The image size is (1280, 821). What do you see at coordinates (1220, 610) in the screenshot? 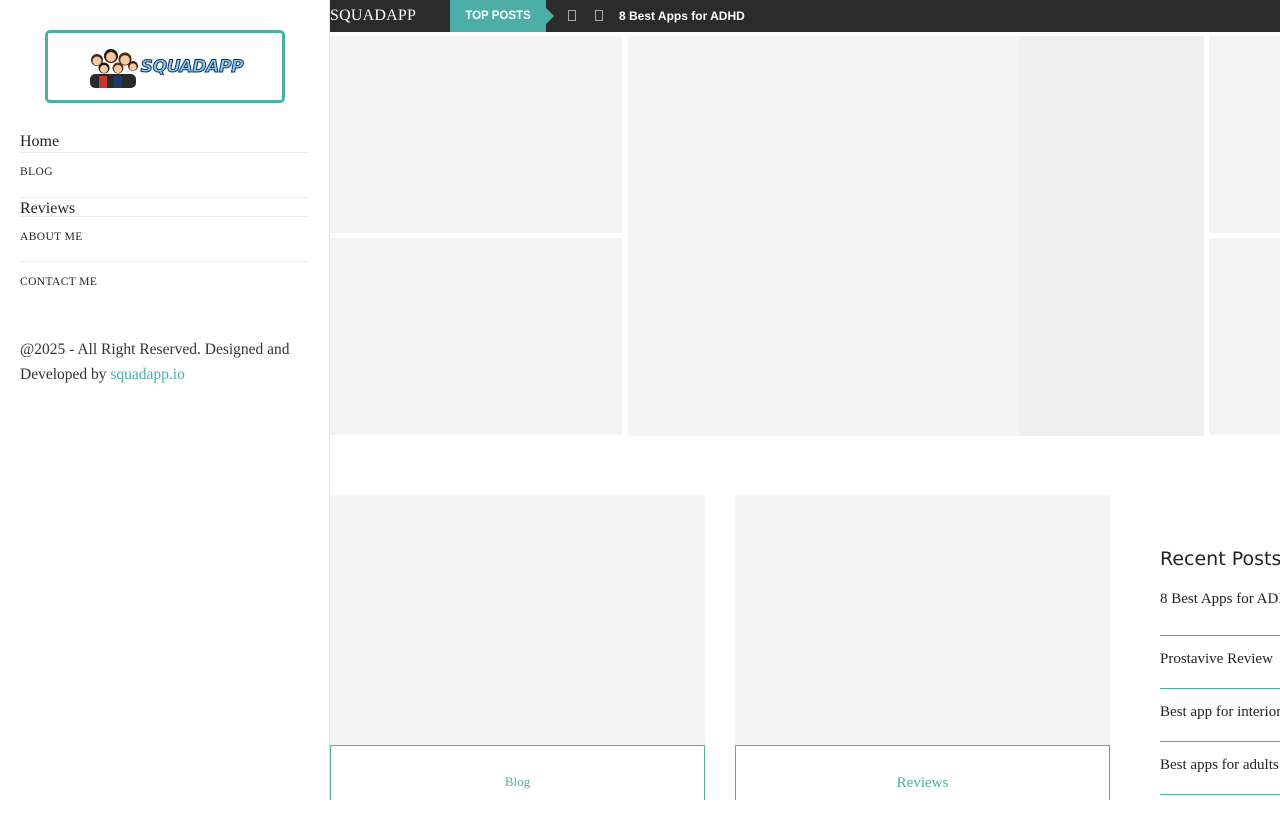
I see `recent-post-item: 8 Best Apps for ADHD` at bounding box center [1220, 610].